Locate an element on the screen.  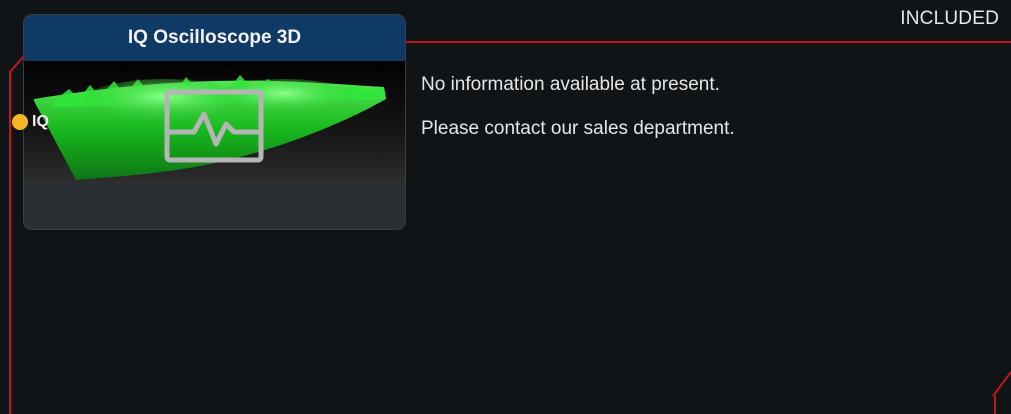
input-port-label: IQ is located at coordinates (40, 121).